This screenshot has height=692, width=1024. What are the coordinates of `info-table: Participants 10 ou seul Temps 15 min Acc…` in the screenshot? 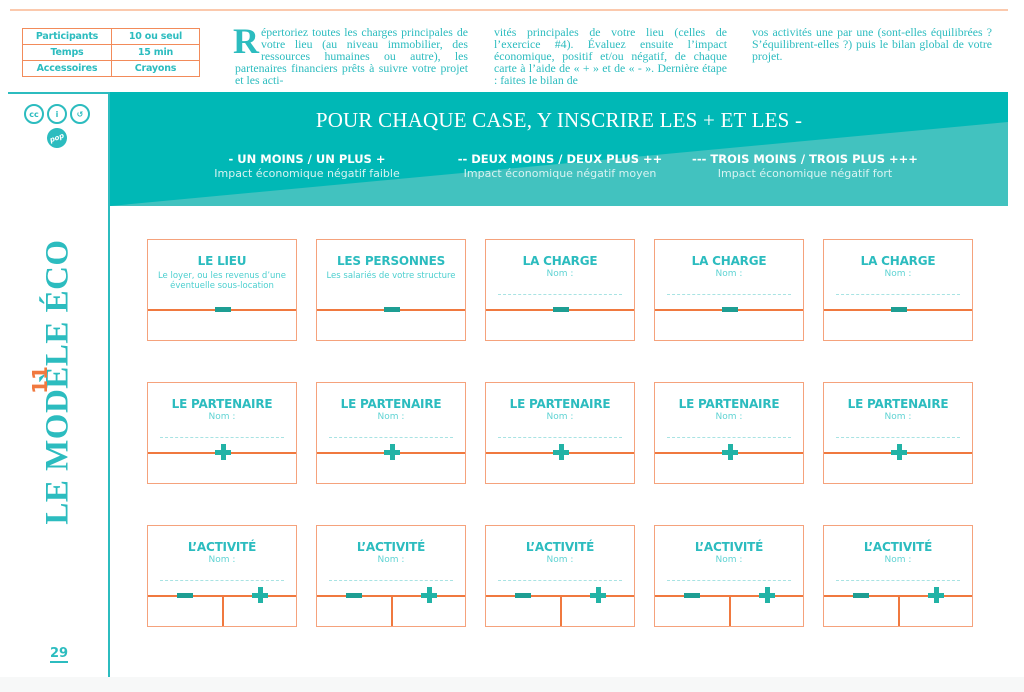 It's located at (111, 52).